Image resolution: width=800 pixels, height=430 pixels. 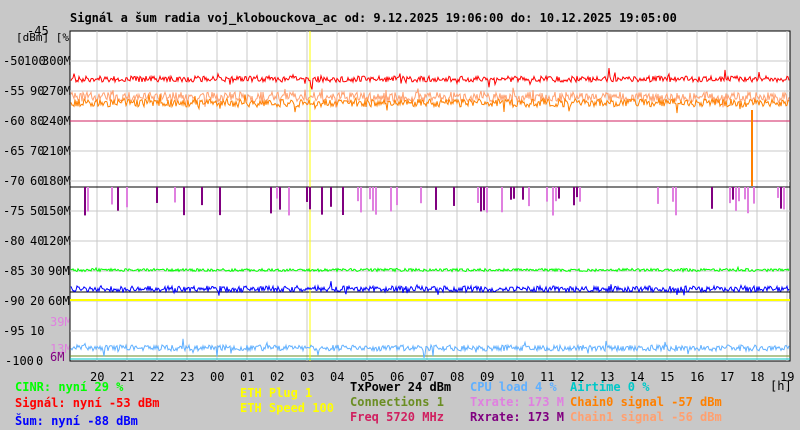 I want to click on legend-noise: Šum: nyní -88 dBm, so click(x=76, y=421).